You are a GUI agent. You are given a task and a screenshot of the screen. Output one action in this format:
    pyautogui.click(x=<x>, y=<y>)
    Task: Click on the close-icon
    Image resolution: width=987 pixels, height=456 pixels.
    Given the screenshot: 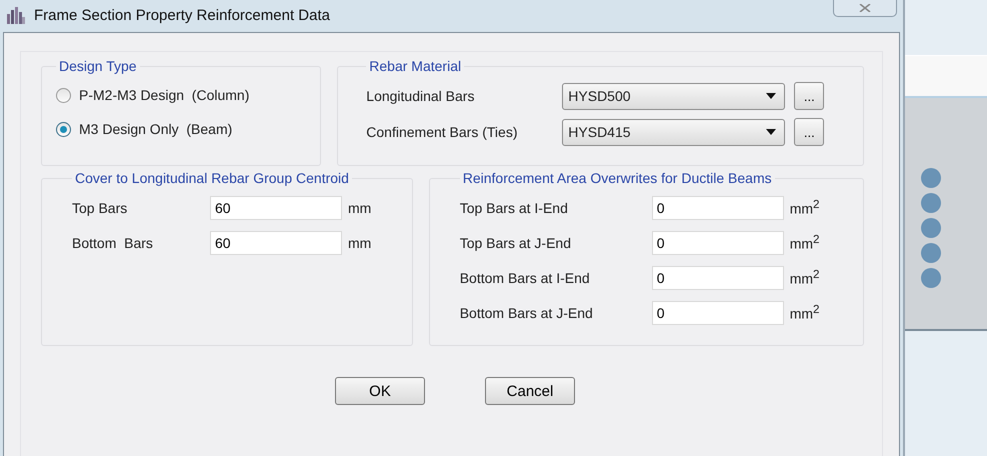 What is the action you would take?
    pyautogui.click(x=865, y=8)
    